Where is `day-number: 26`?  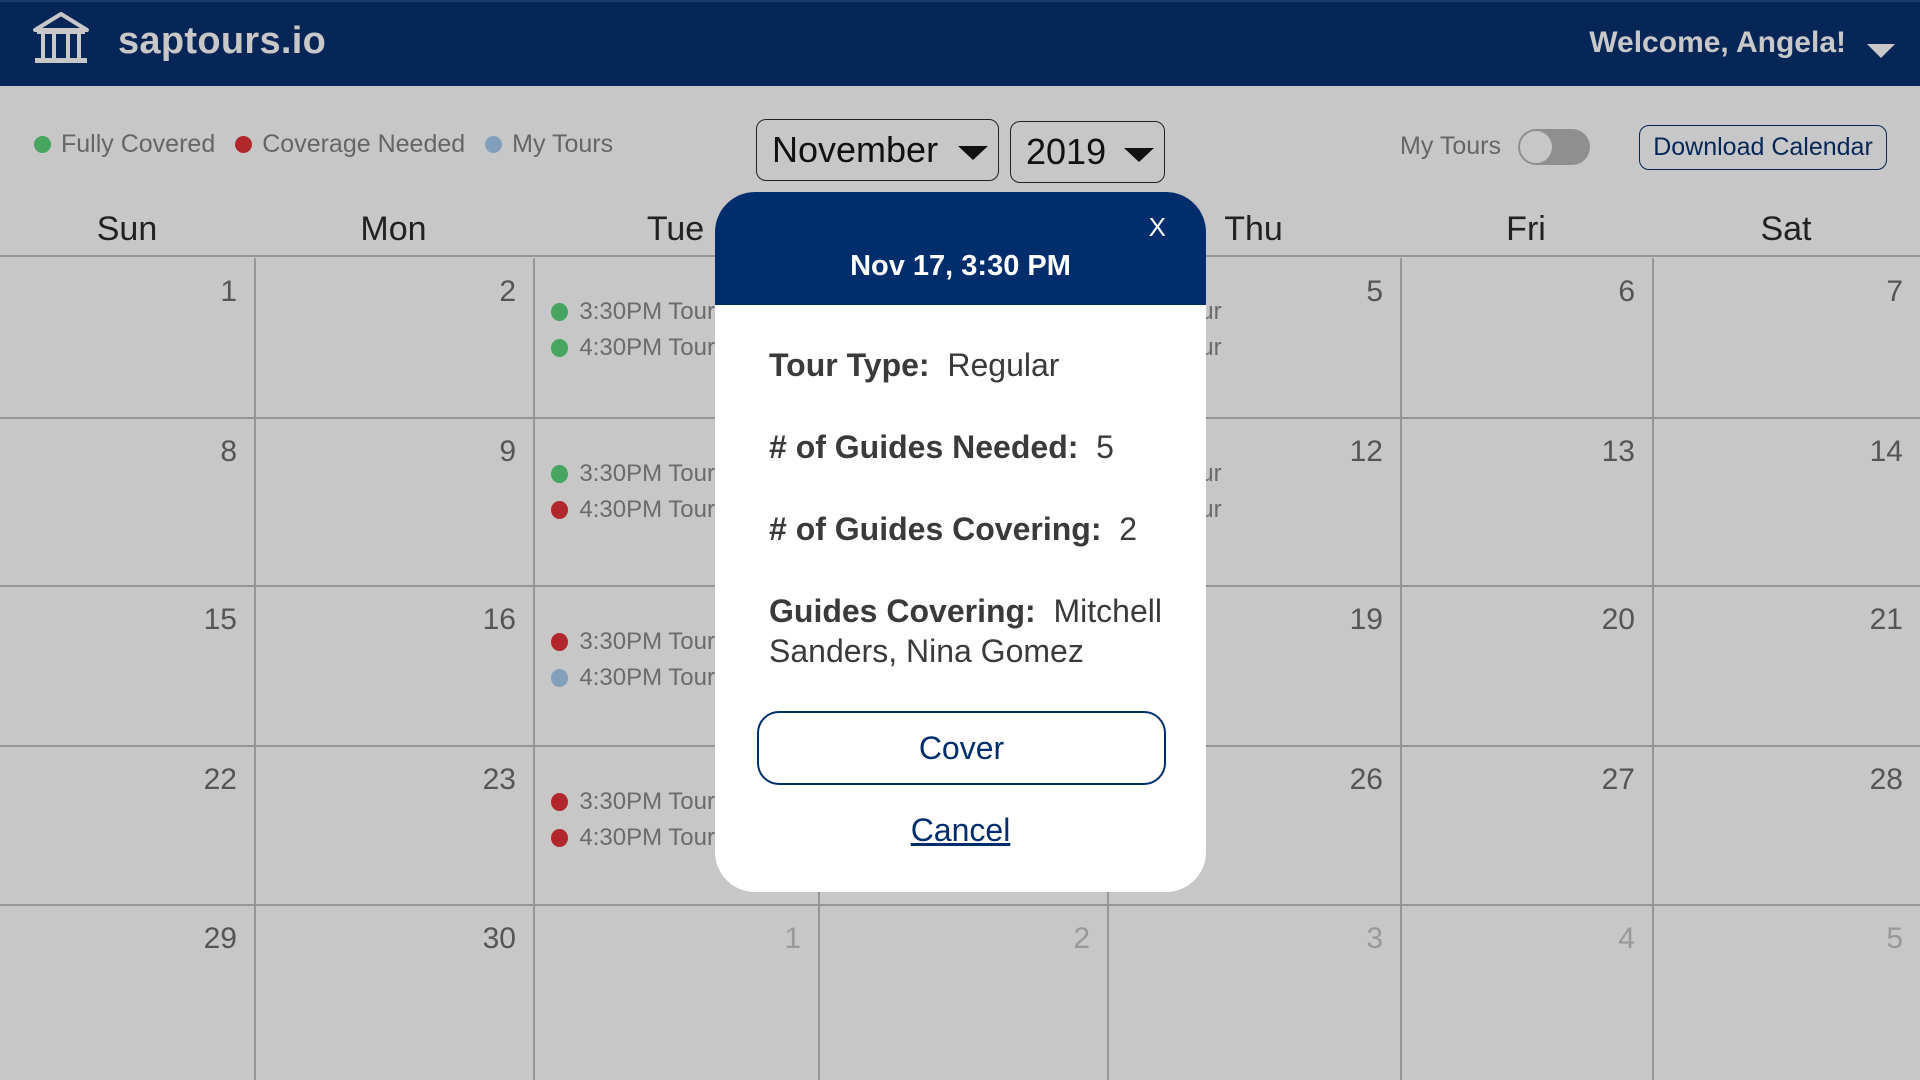 day-number: 26 is located at coordinates (1366, 779).